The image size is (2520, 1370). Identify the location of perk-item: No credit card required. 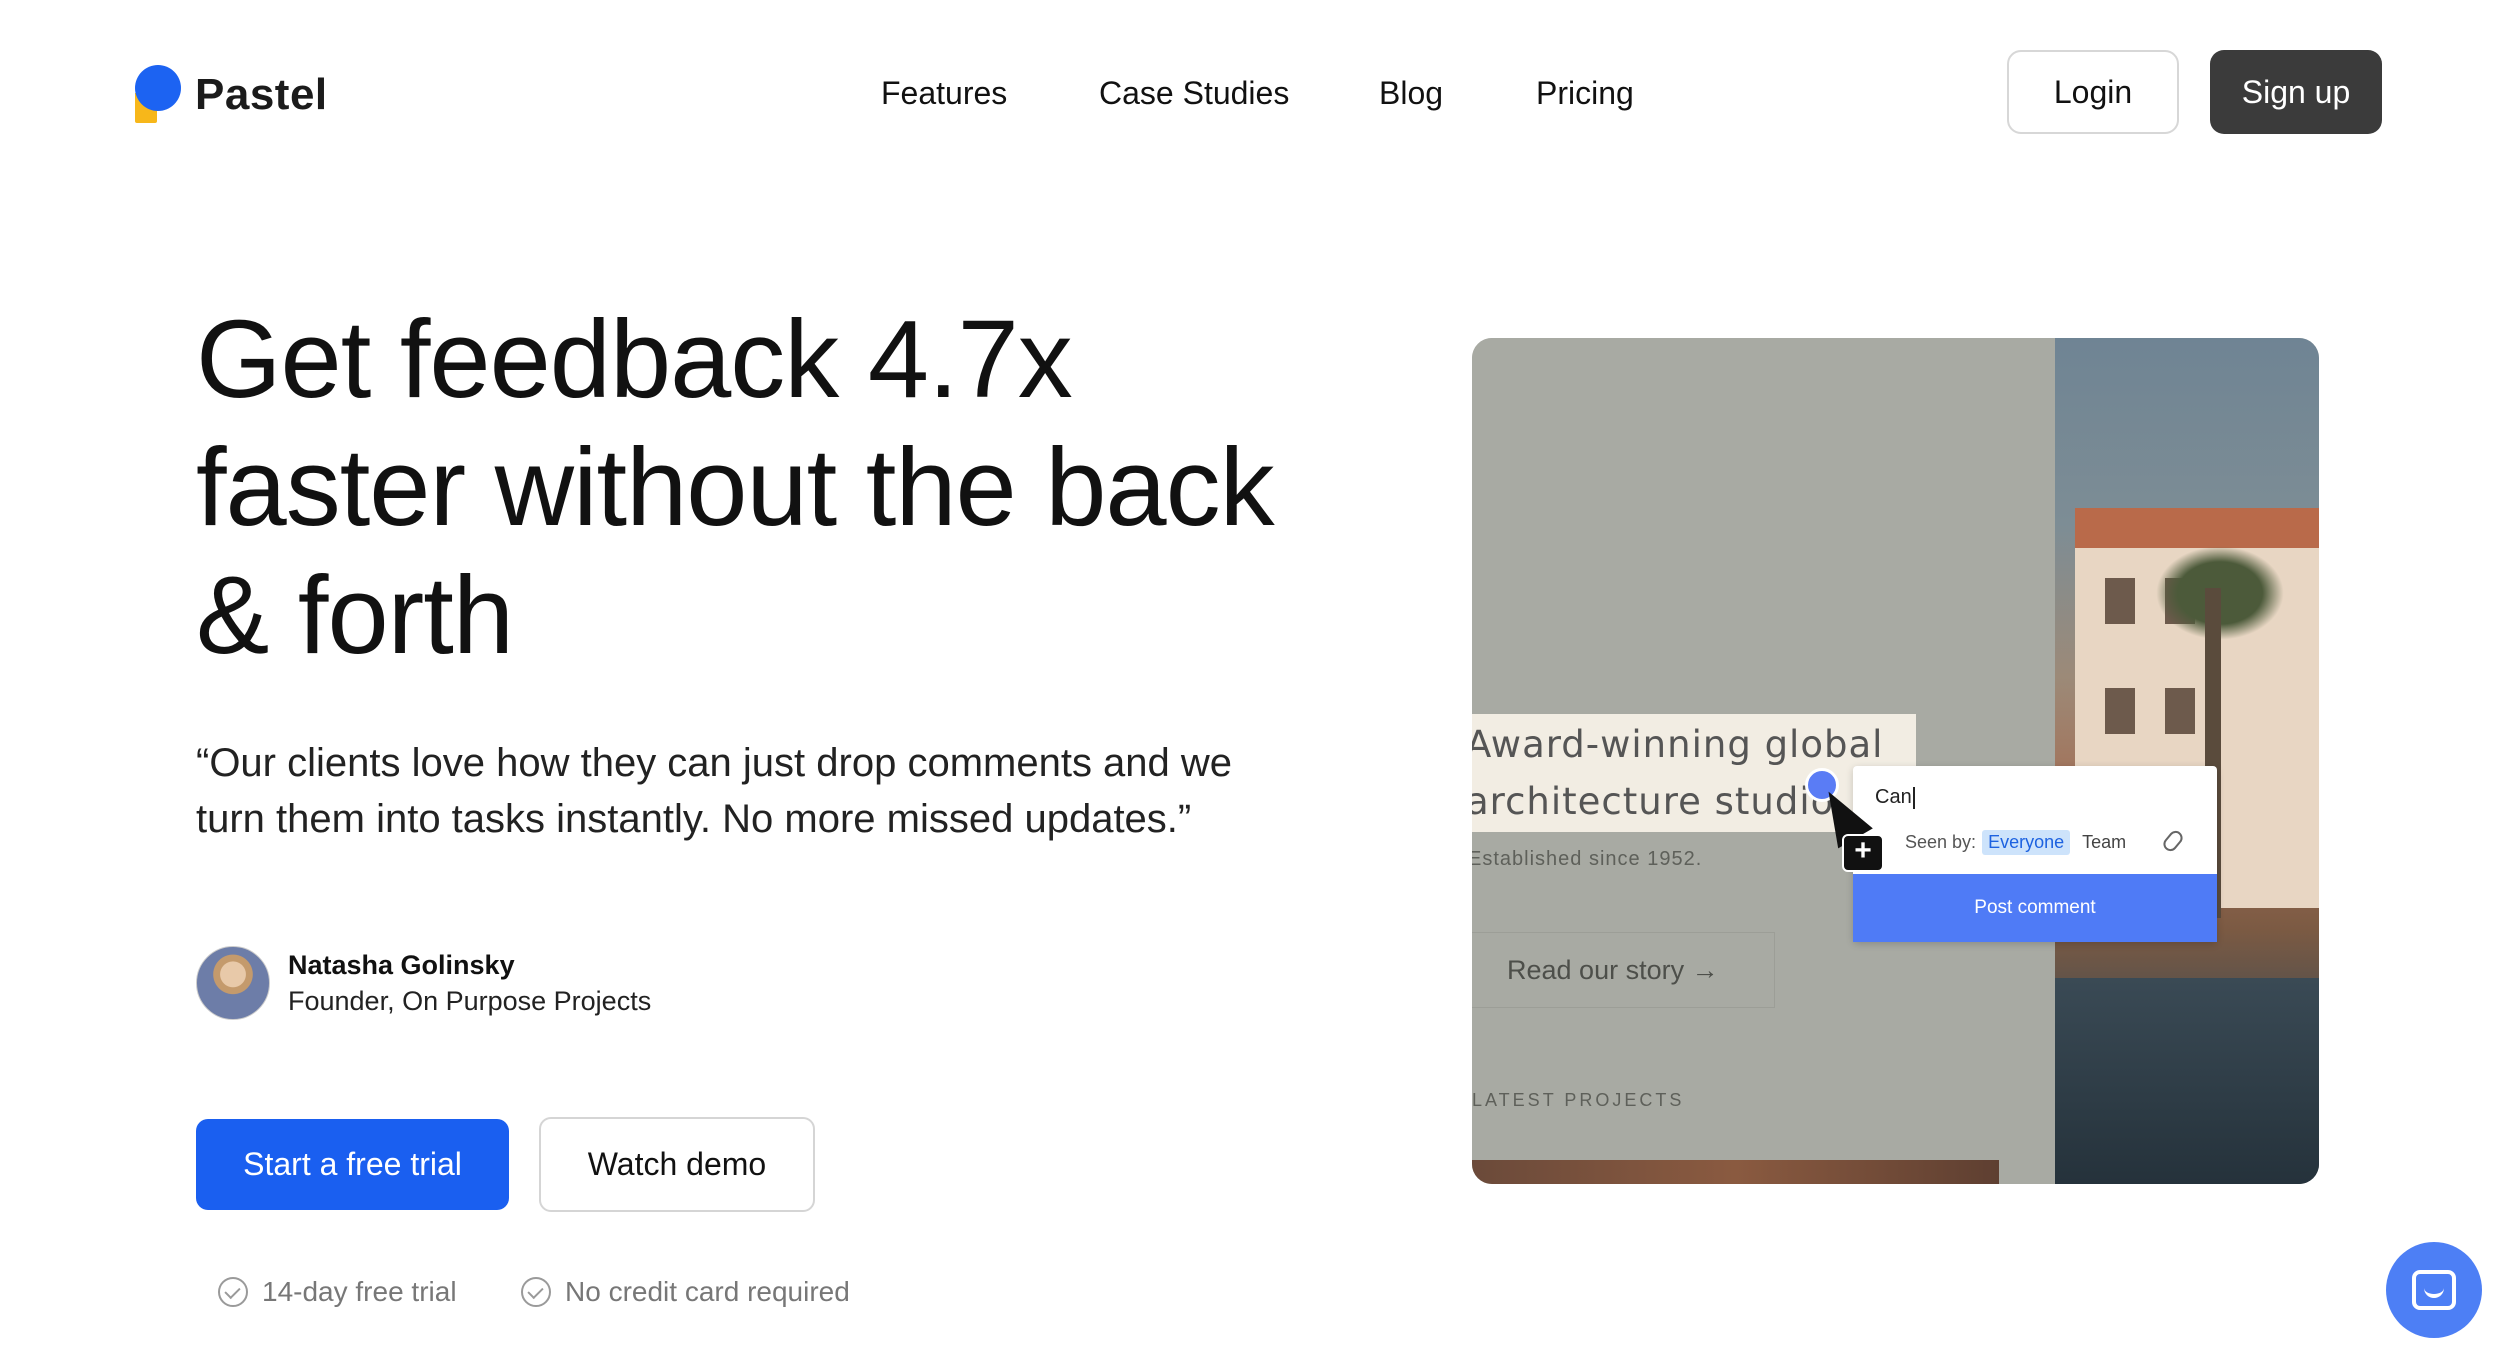
(685, 1292).